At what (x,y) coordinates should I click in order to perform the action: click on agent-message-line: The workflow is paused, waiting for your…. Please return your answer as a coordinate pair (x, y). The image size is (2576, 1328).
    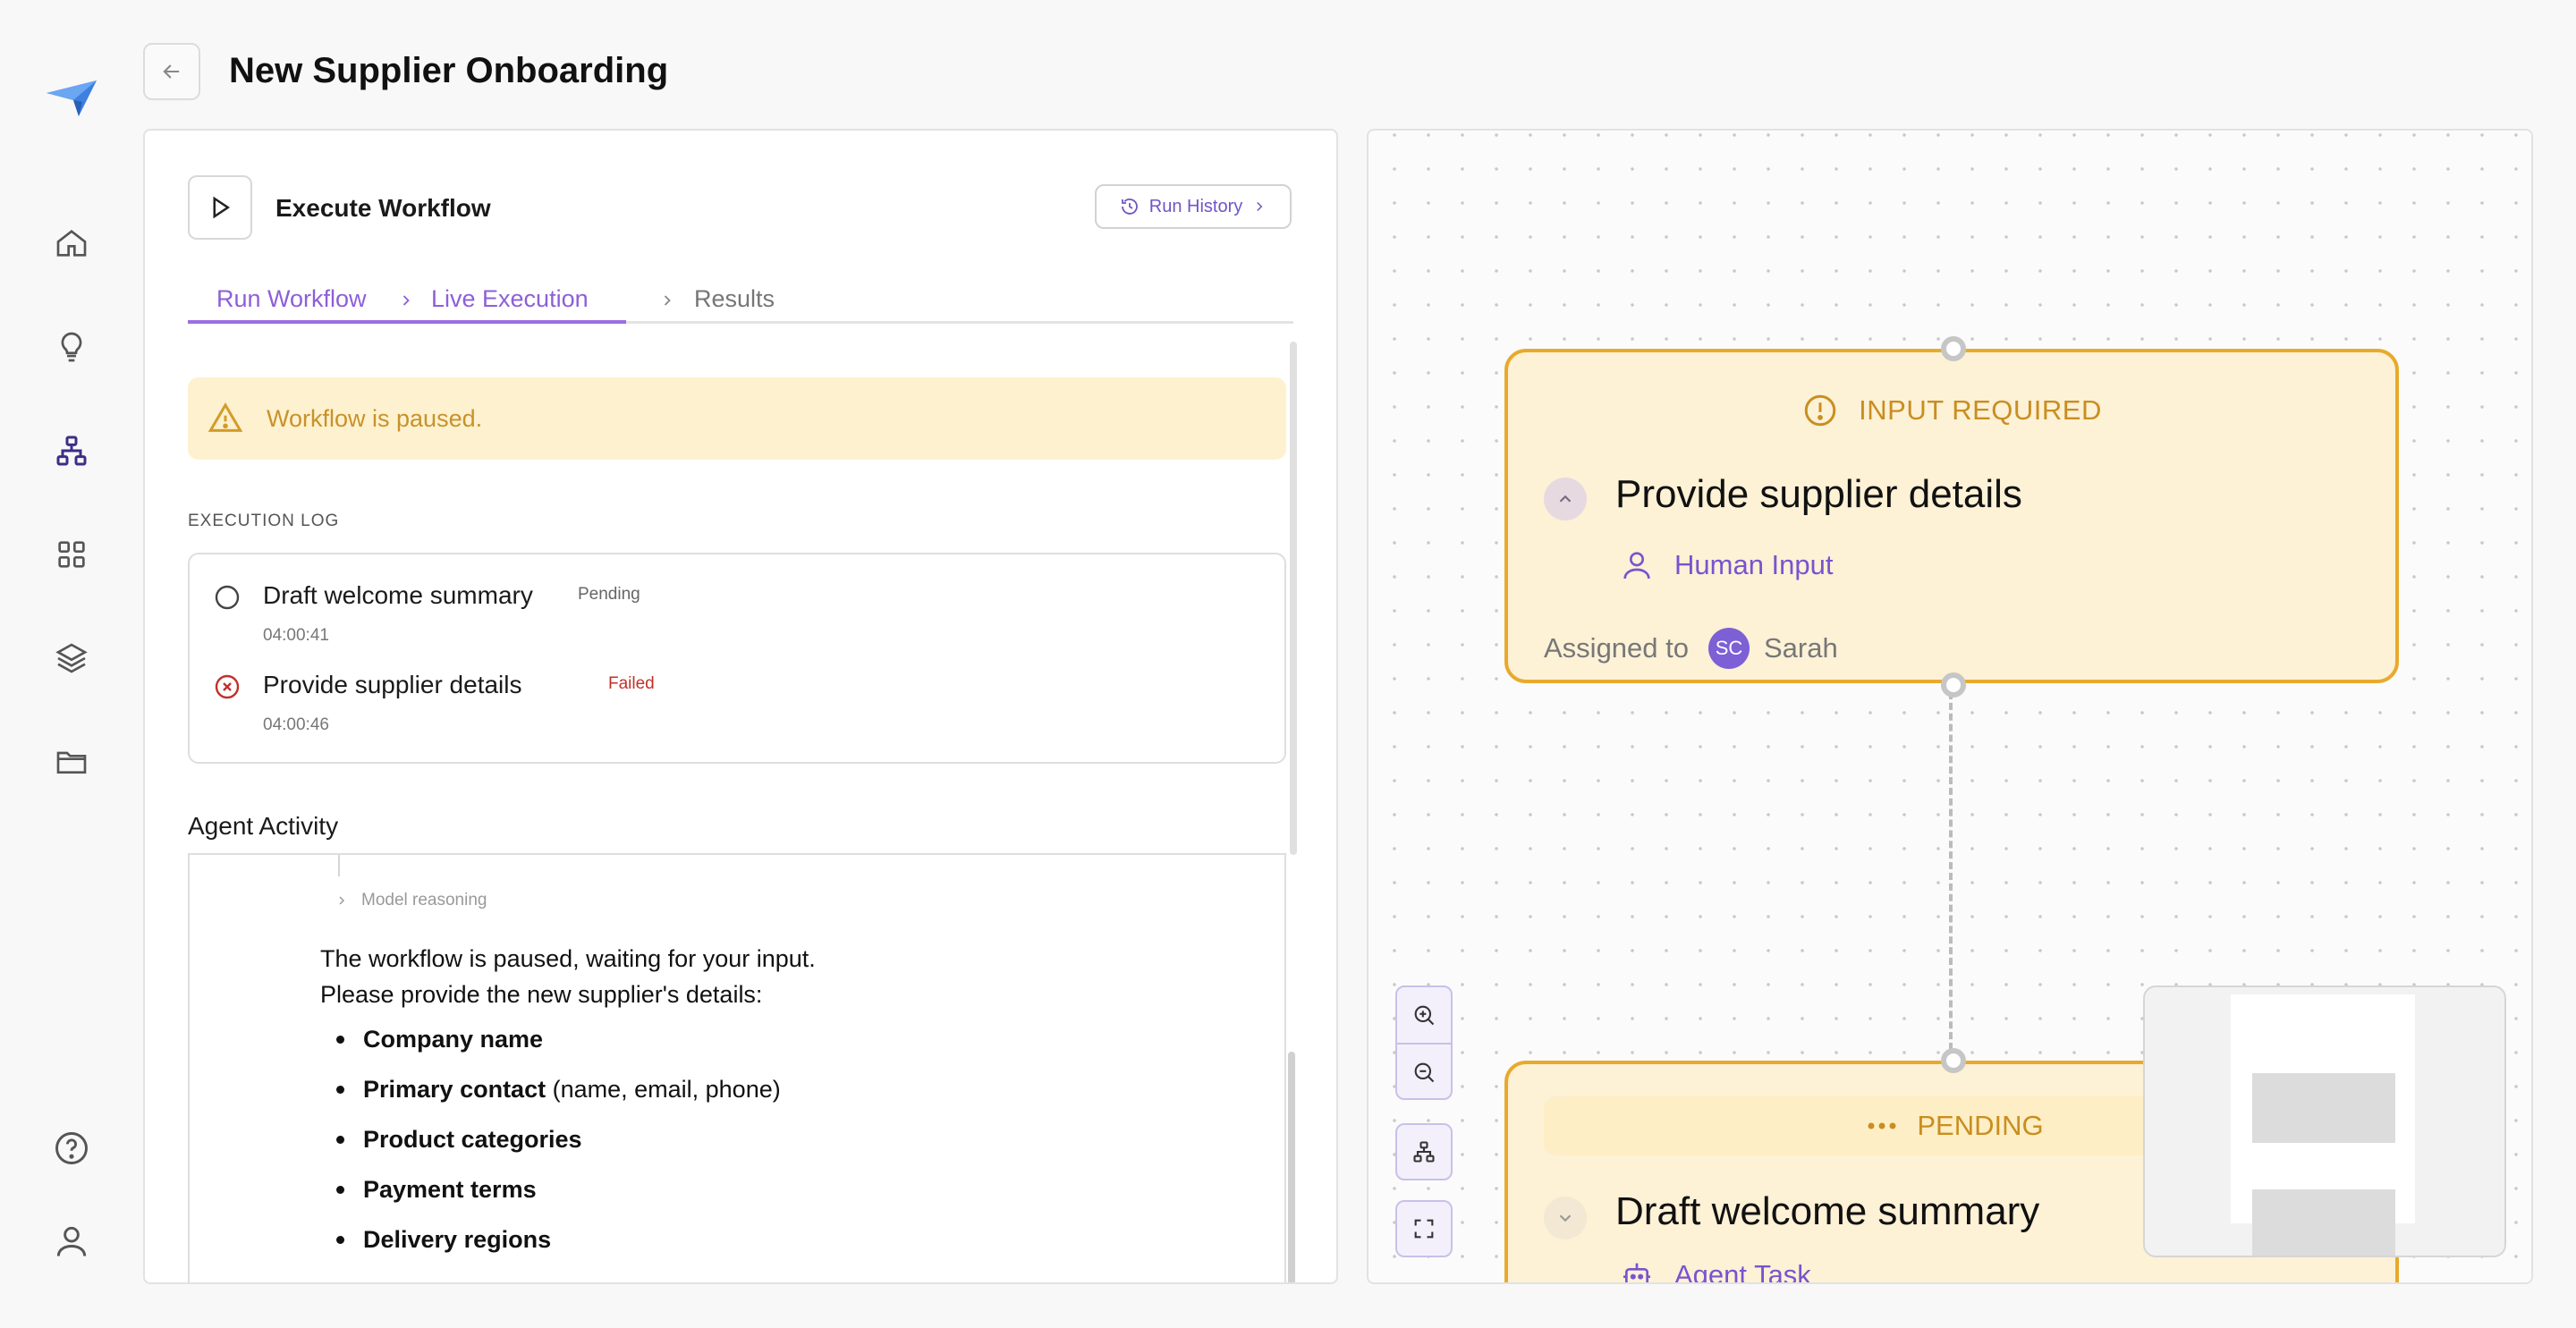
    Looking at the image, I should click on (568, 958).